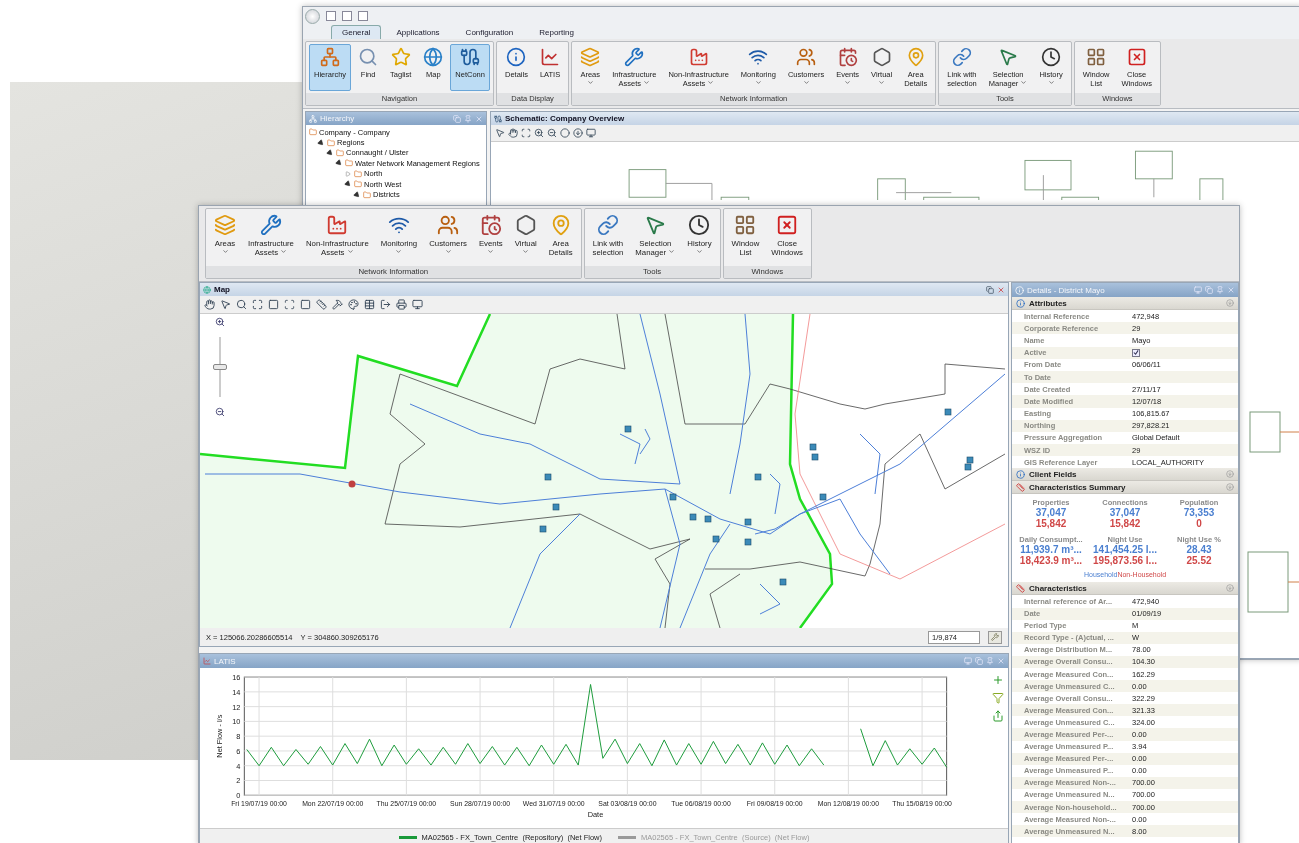  I want to click on factory-icon, so click(698, 57).